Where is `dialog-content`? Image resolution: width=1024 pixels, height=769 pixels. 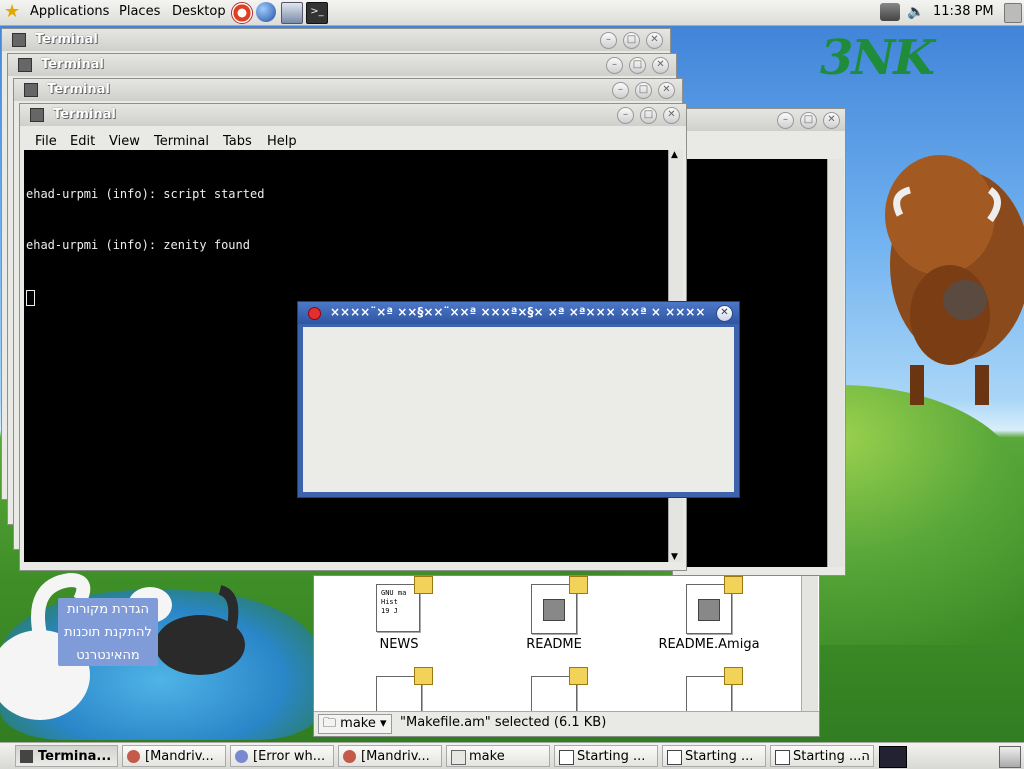
dialog-content is located at coordinates (518, 409).